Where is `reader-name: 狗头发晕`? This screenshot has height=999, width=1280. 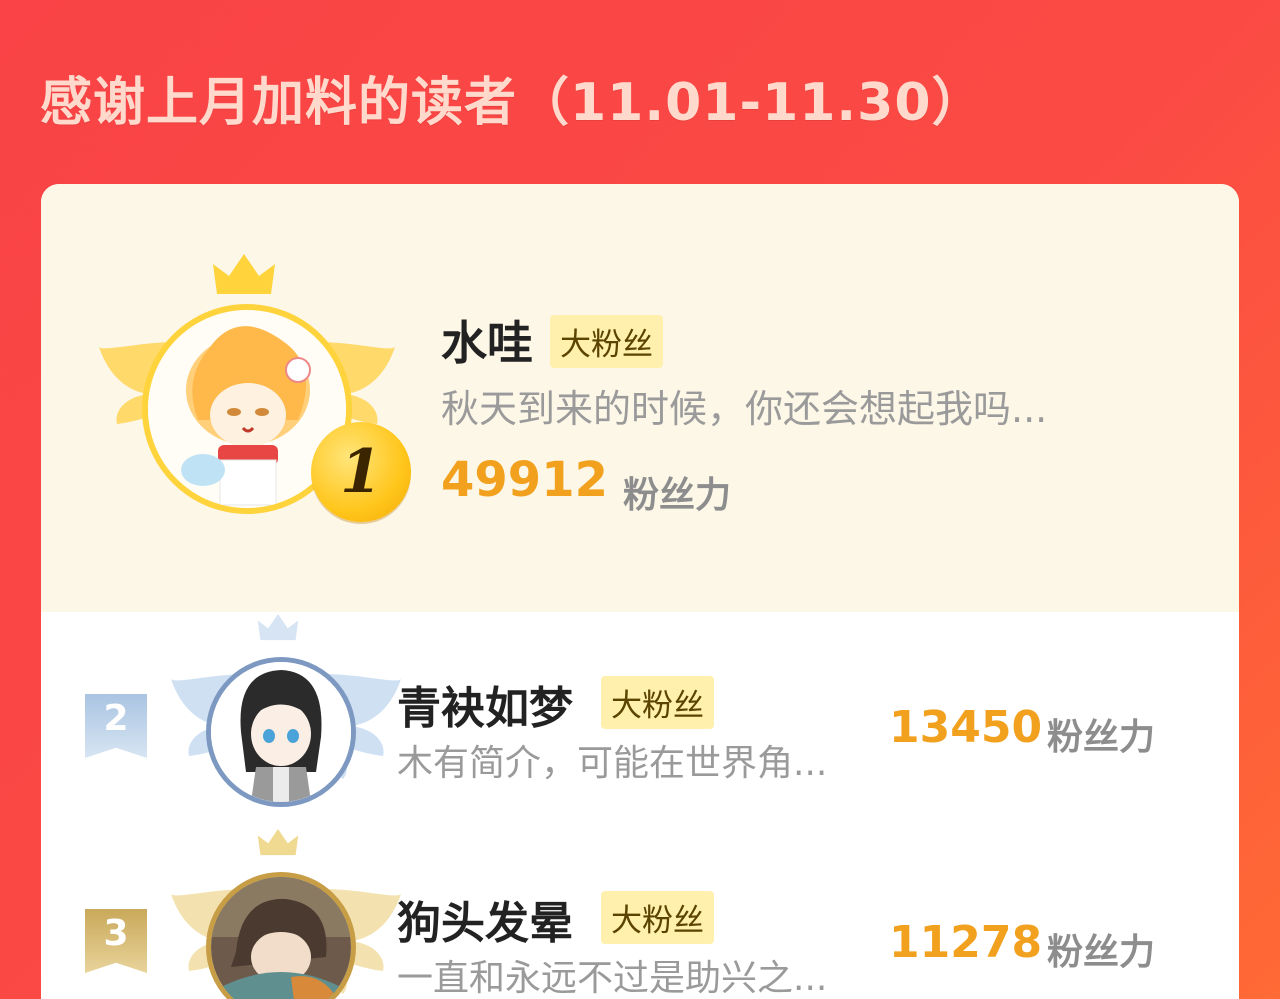 reader-name: 狗头发晕 is located at coordinates (485, 919).